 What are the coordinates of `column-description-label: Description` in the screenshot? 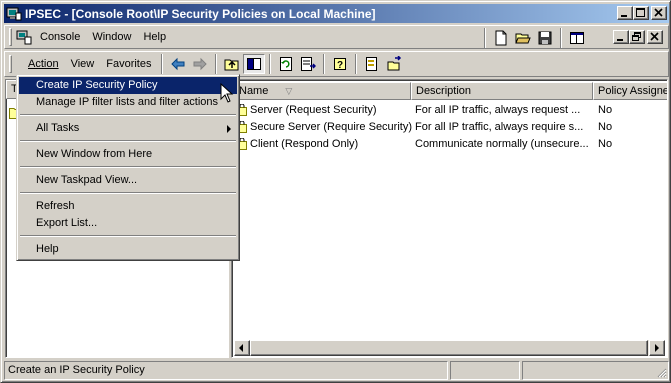 It's located at (444, 91).